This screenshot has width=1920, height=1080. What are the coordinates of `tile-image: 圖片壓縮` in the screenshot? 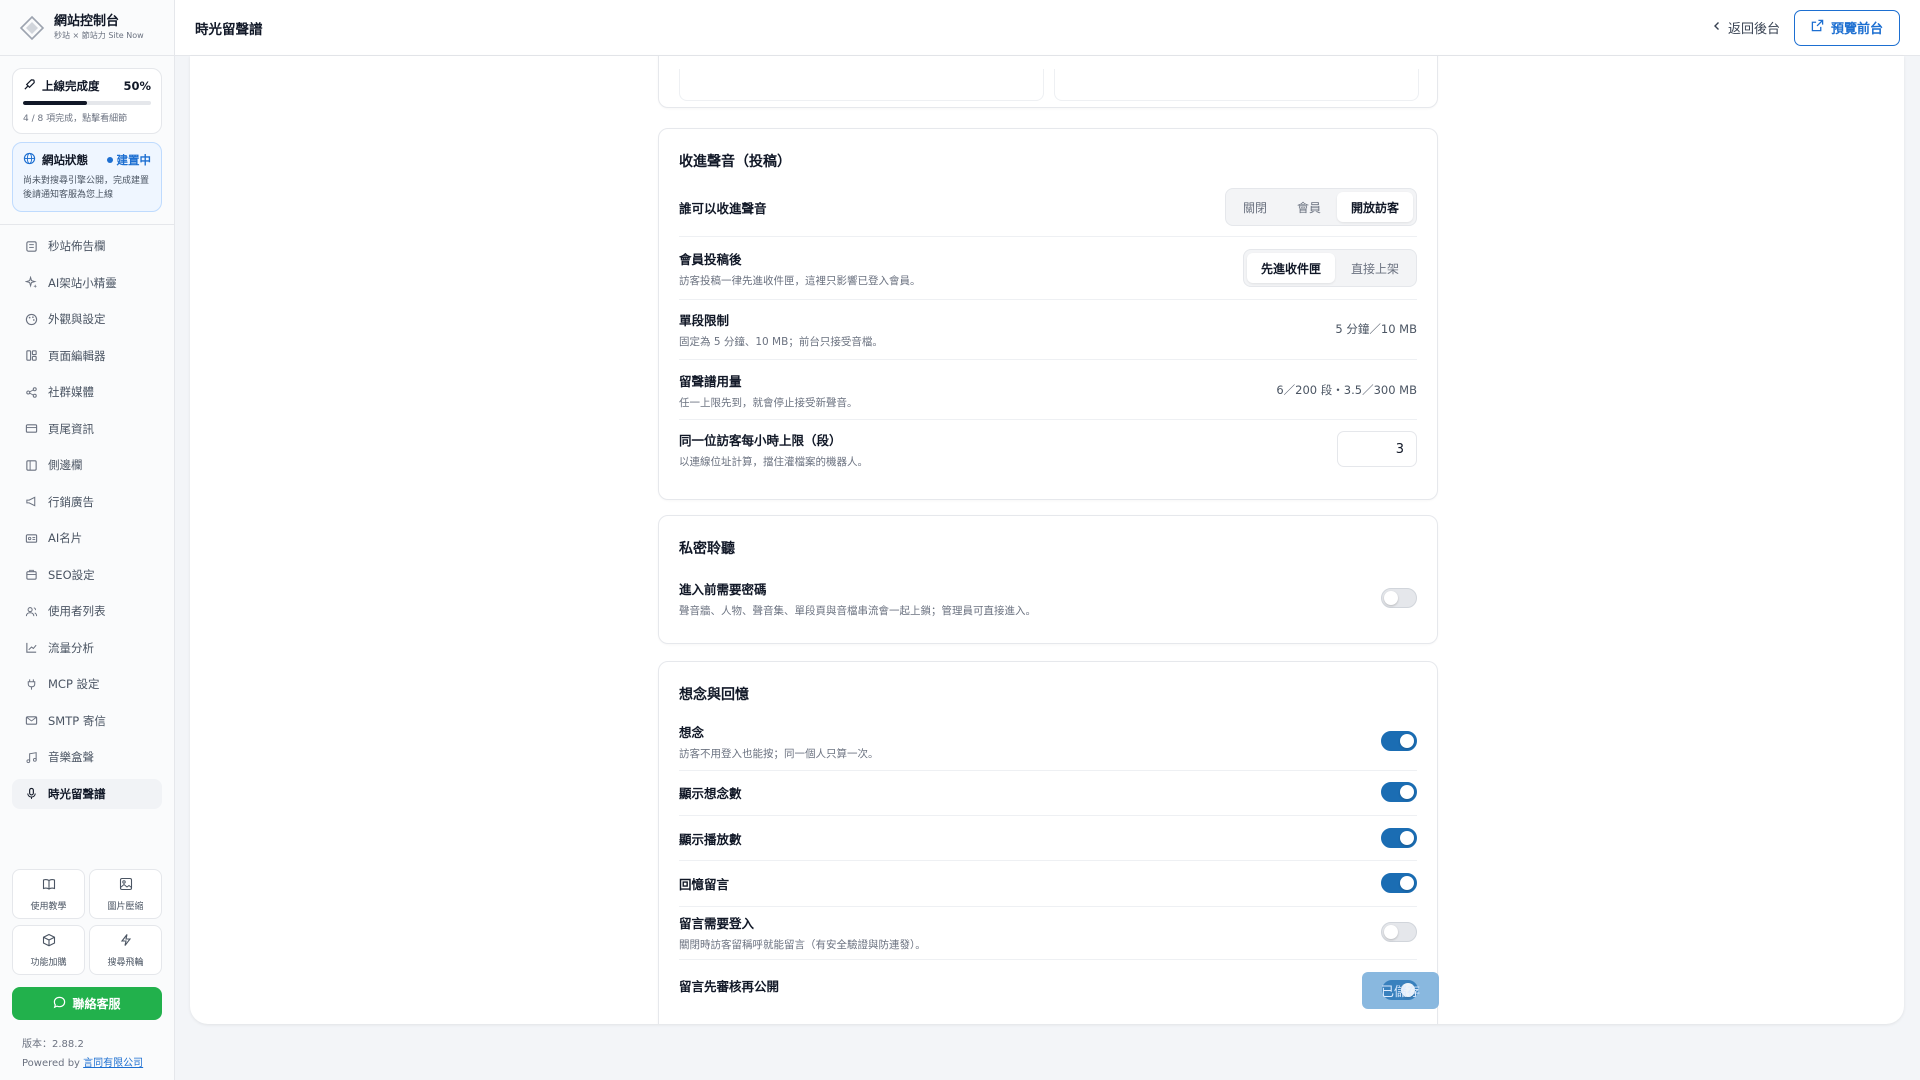 It's located at (125, 894).